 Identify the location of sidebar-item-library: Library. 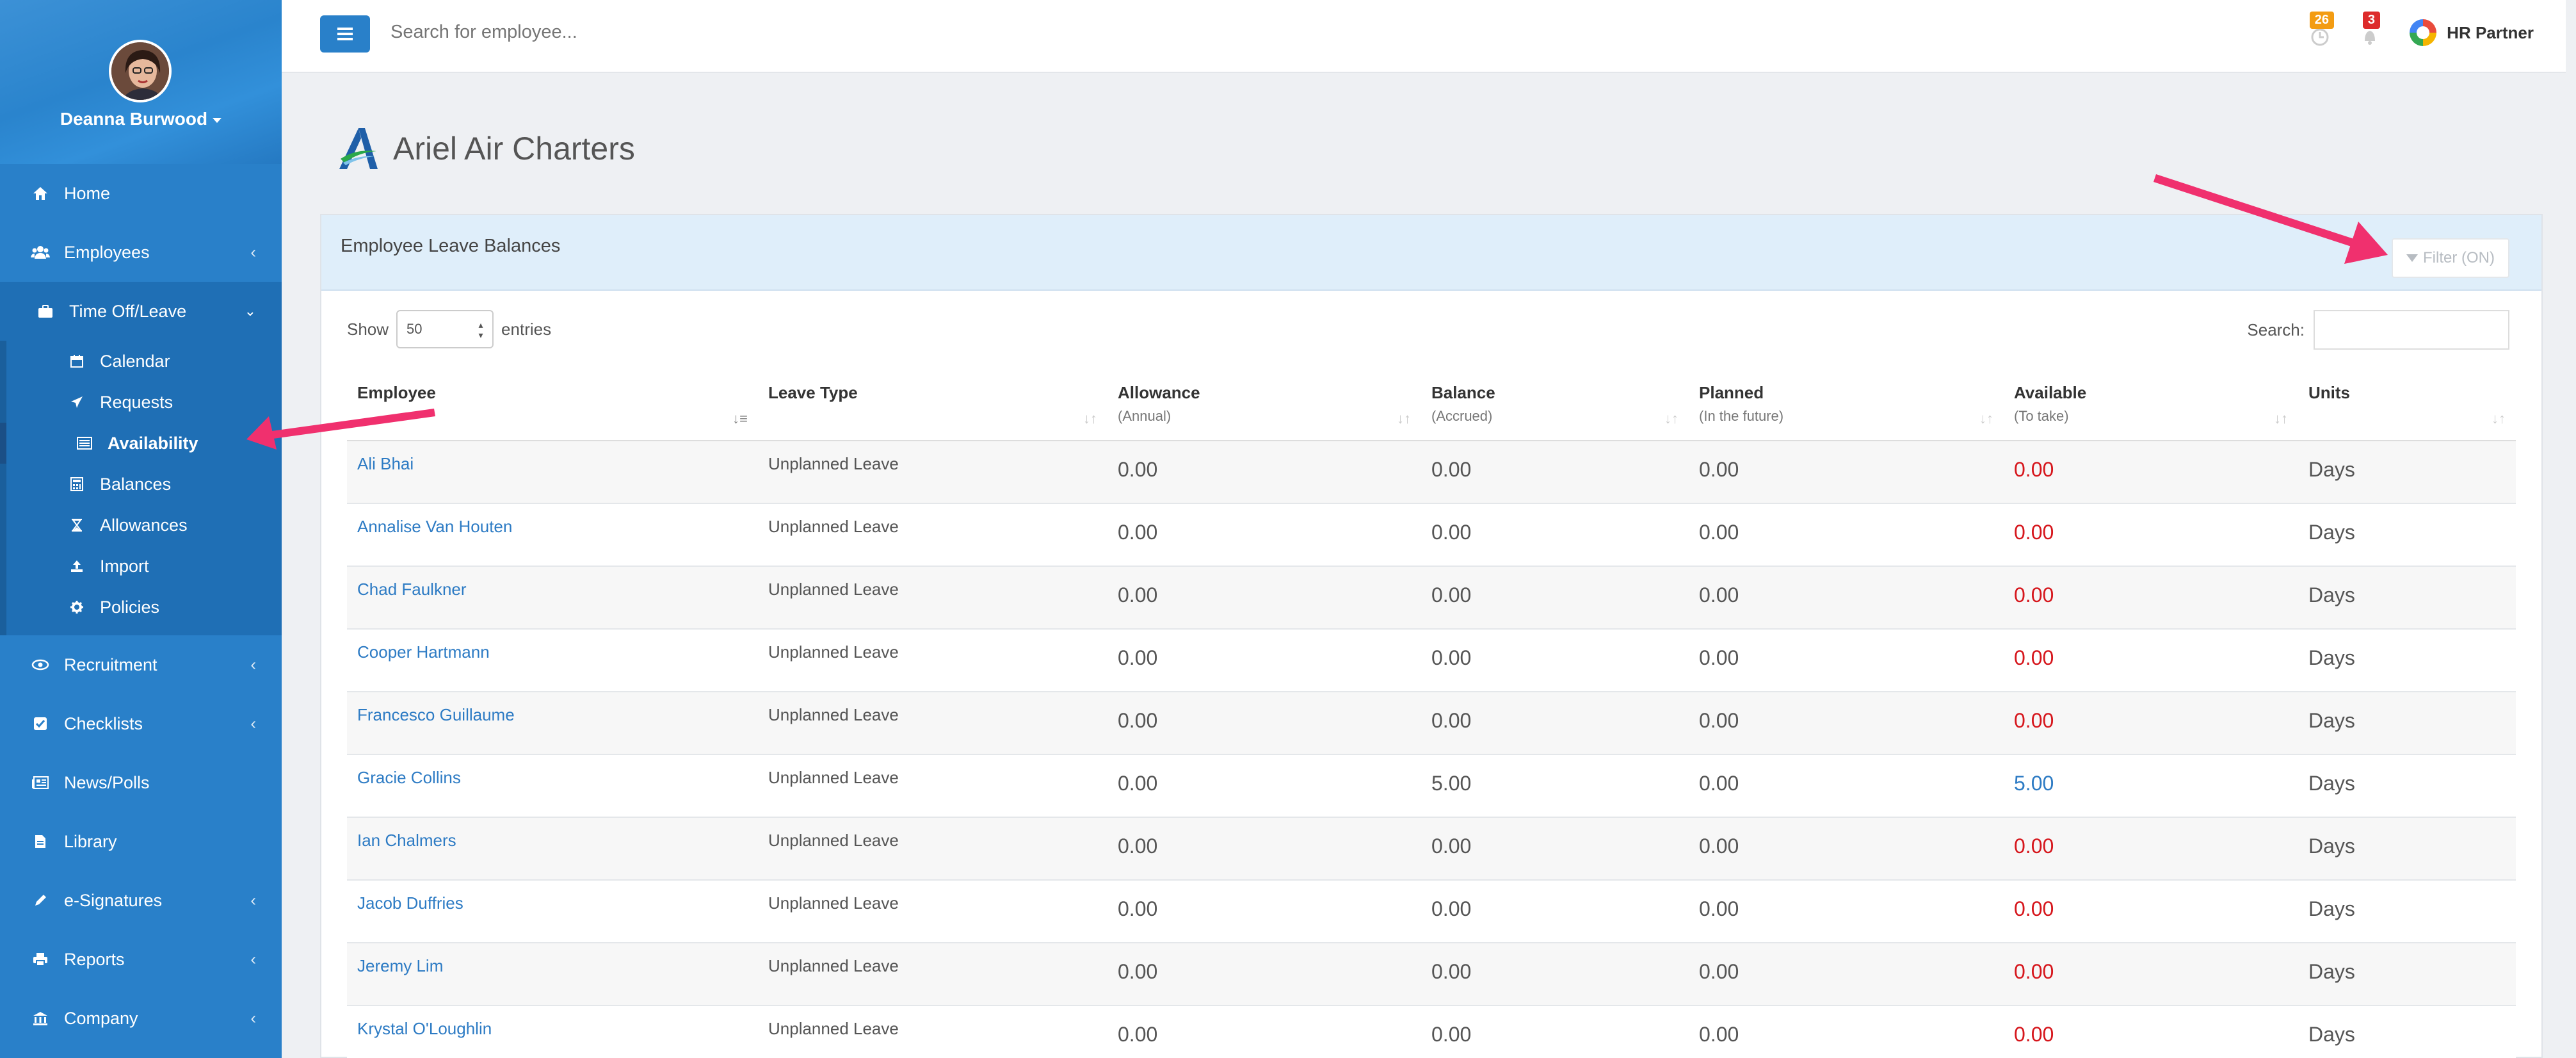
(141, 841).